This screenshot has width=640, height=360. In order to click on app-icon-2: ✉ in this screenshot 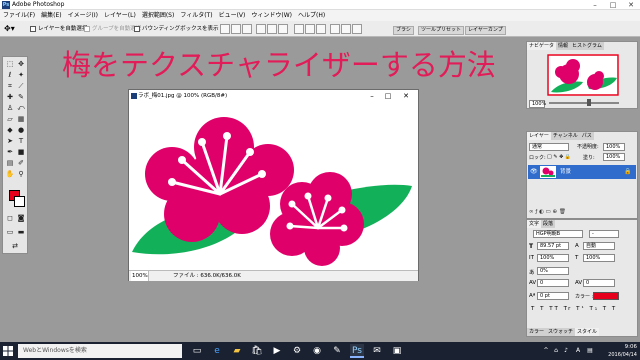, I will do `click(377, 351)`.